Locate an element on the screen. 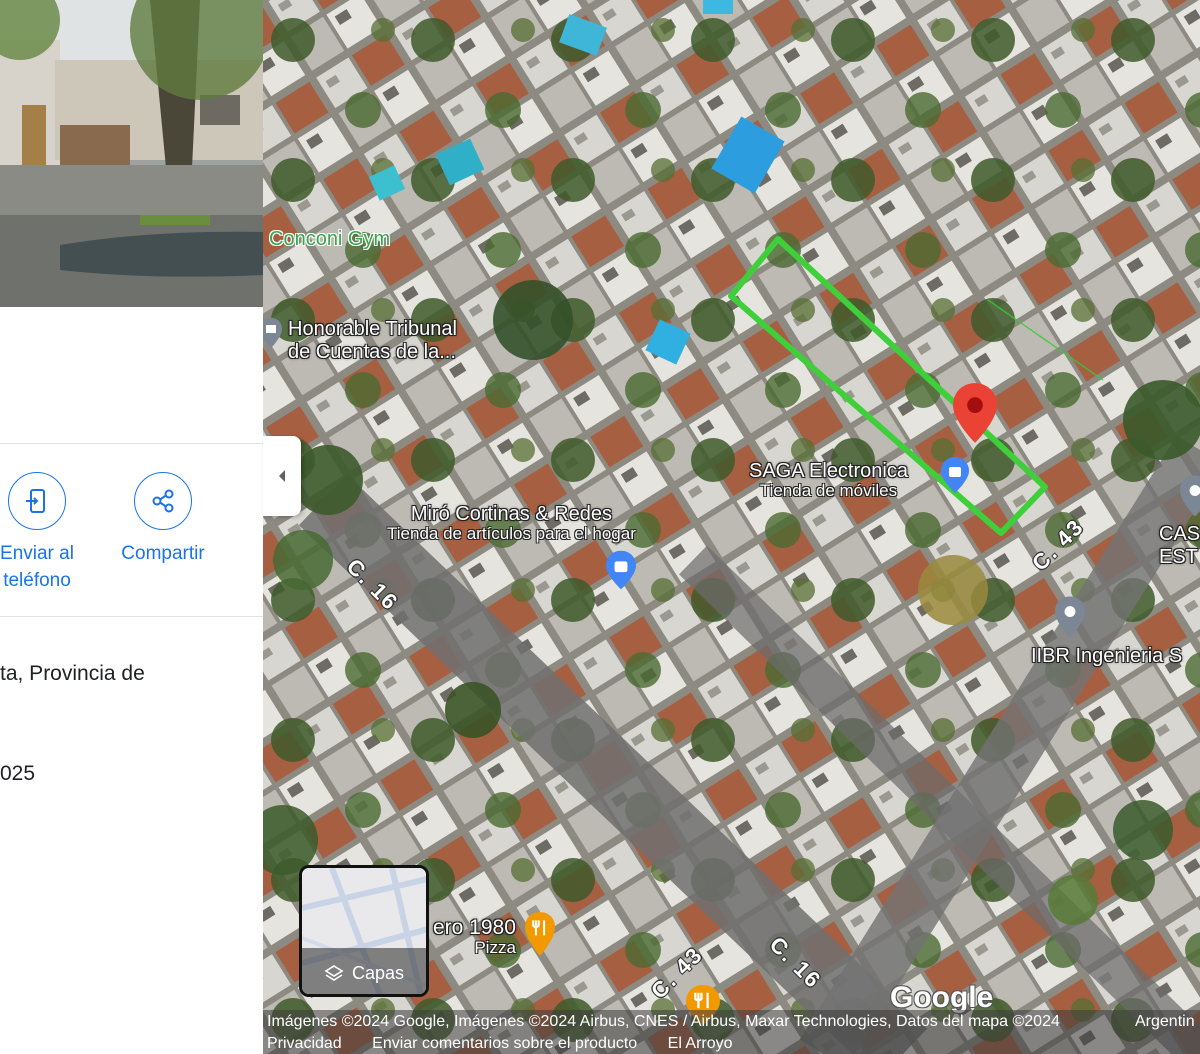  send-to-phone-button: Enviar al teléfono is located at coordinates (51, 533).